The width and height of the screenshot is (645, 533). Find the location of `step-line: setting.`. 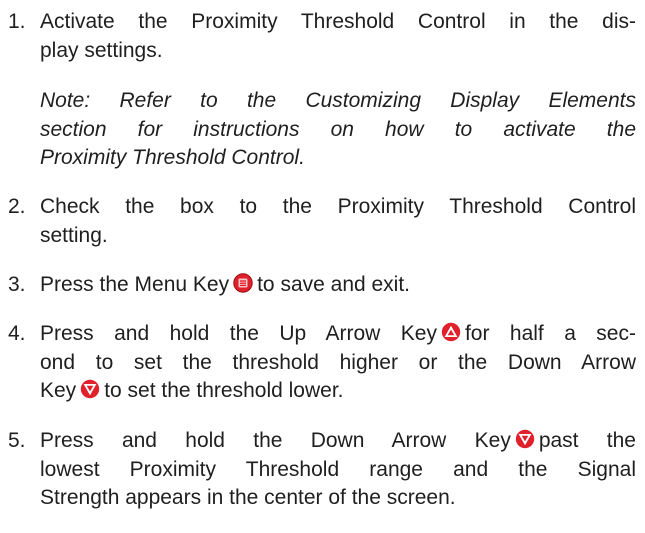

step-line: setting. is located at coordinates (74, 235).